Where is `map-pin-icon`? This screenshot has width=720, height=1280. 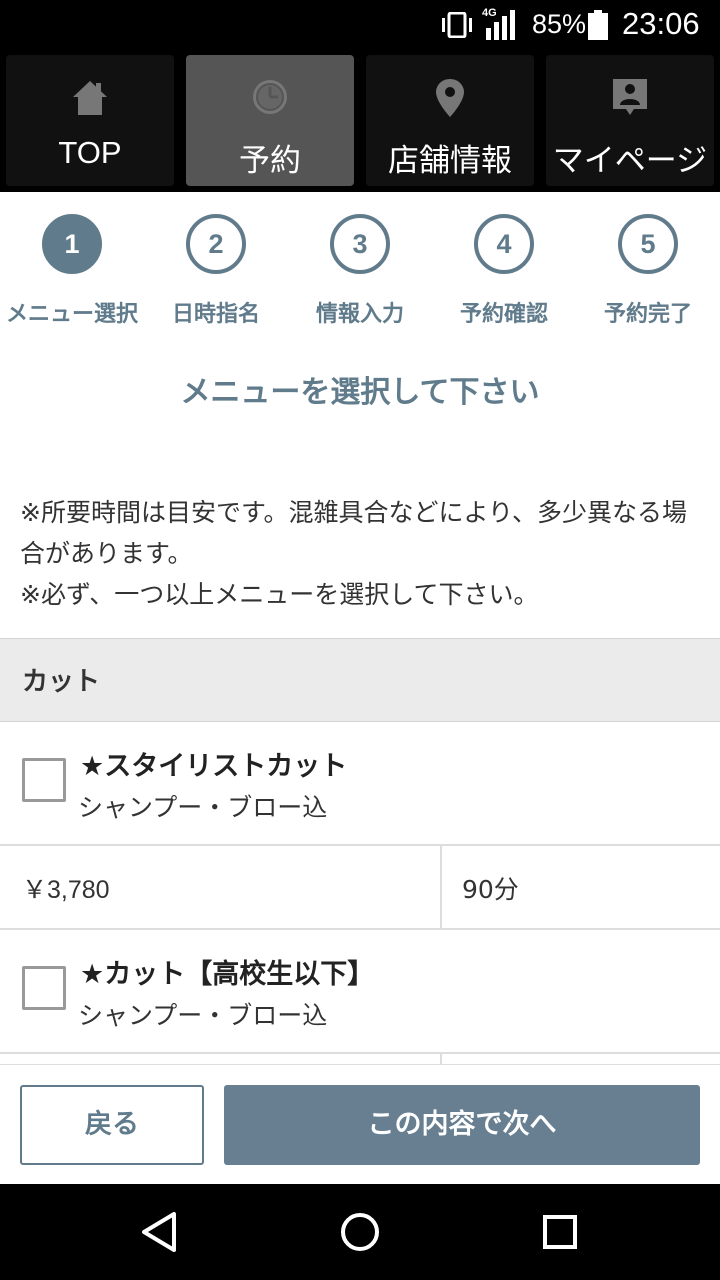
map-pin-icon is located at coordinates (450, 98).